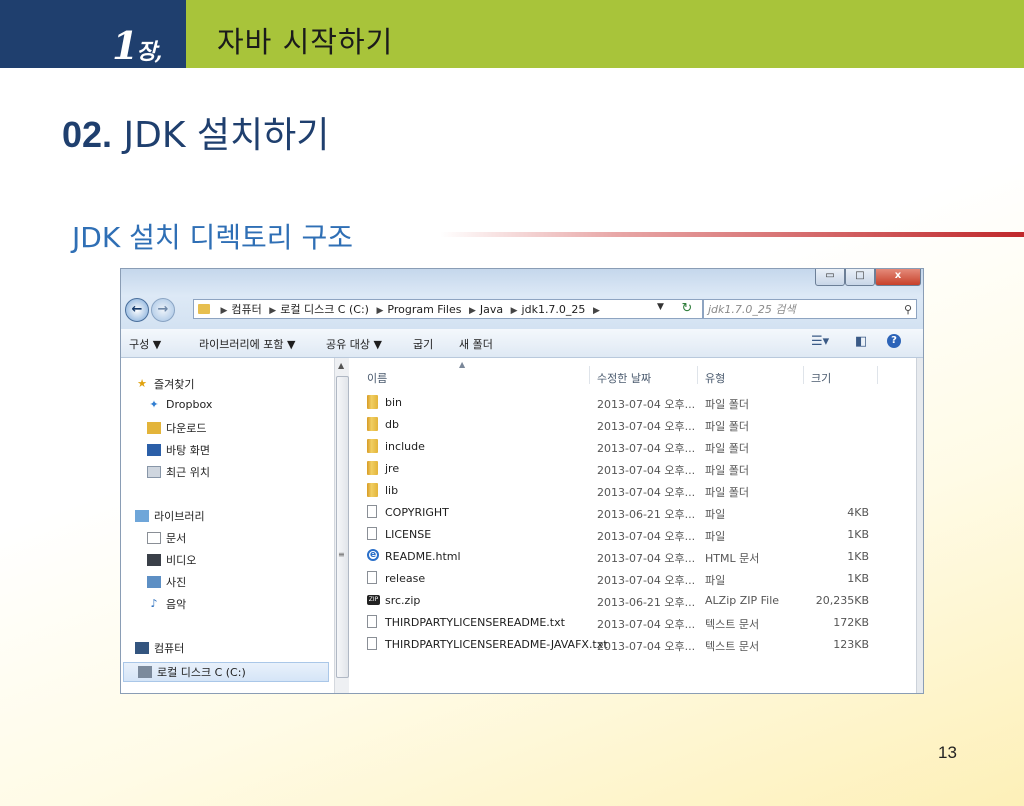 The height and width of the screenshot is (806, 1024). I want to click on nav-libraries: 라이브러리, so click(170, 516).